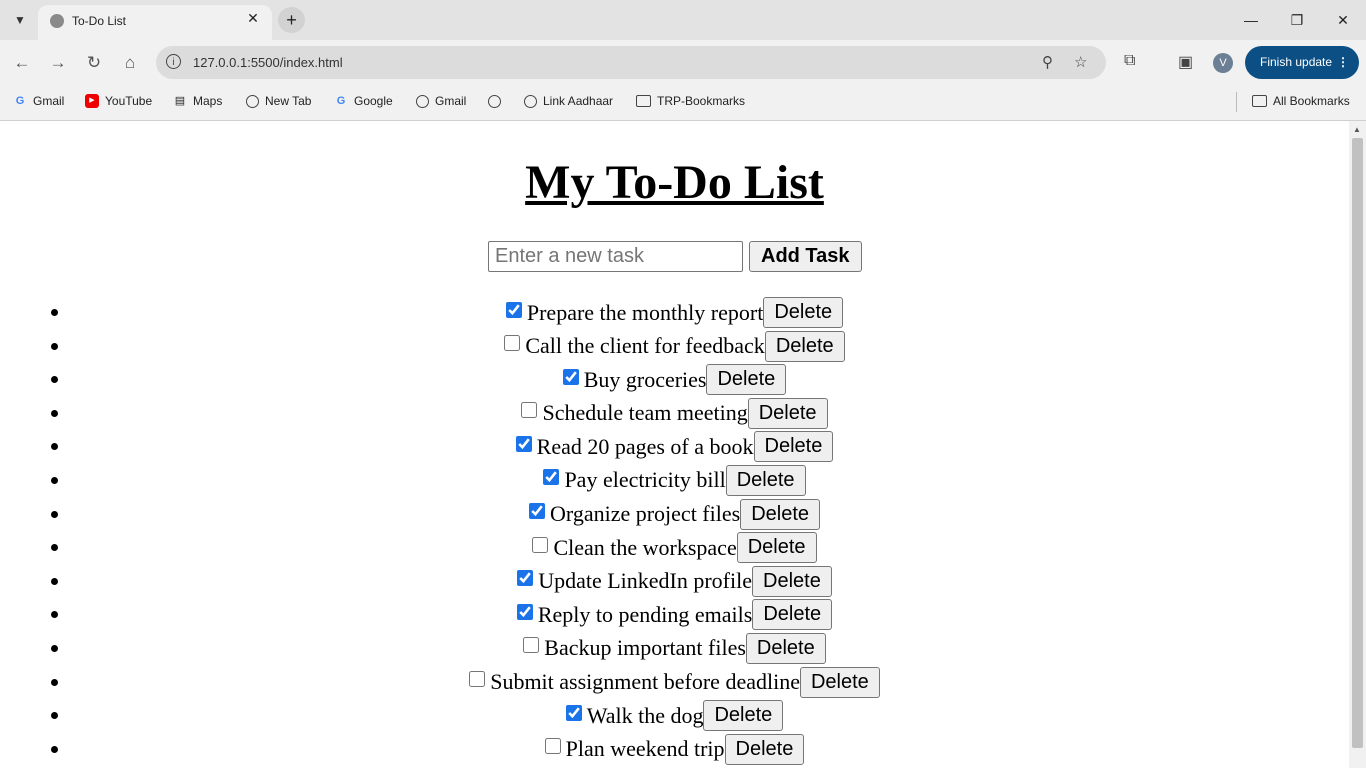 The image size is (1366, 768). What do you see at coordinates (94, 63) in the screenshot?
I see `reload-icon: ↻` at bounding box center [94, 63].